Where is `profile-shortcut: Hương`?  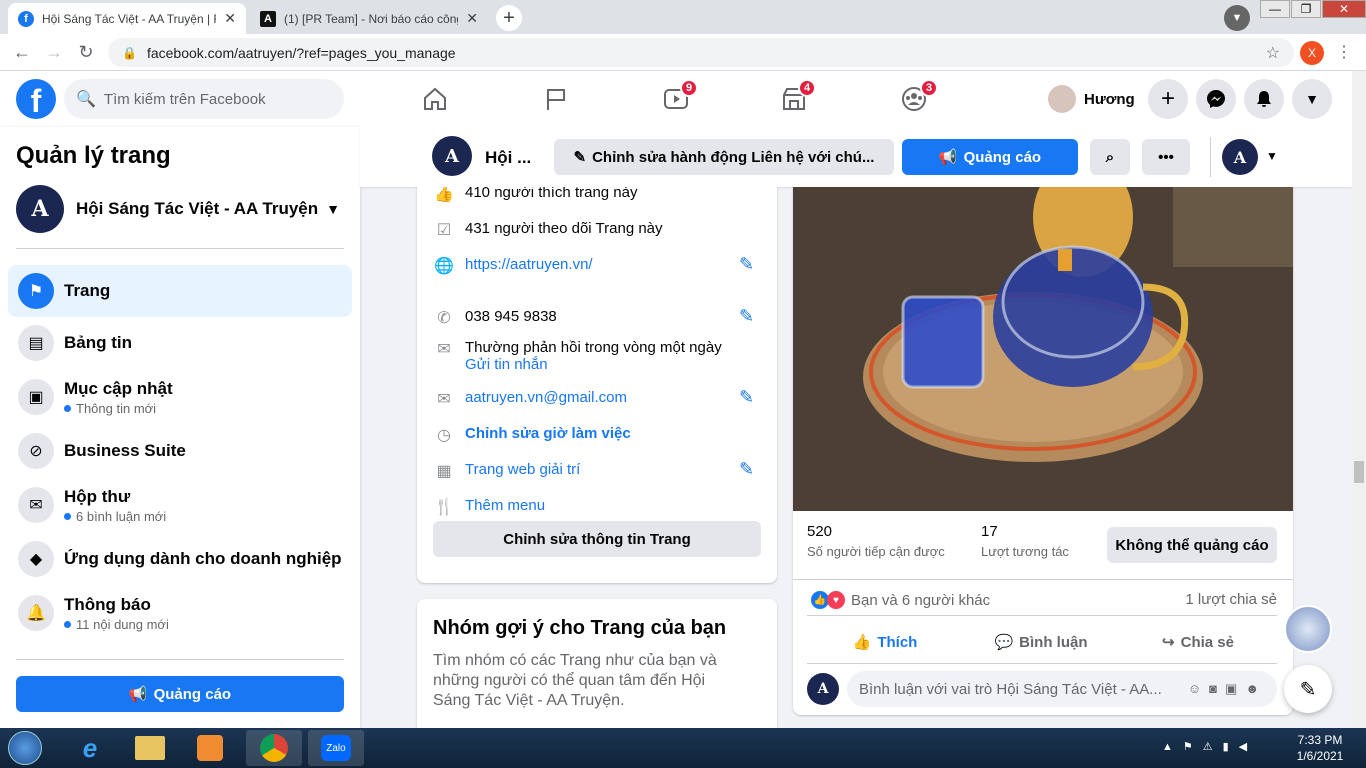
profile-shortcut: Hương is located at coordinates (1093, 99).